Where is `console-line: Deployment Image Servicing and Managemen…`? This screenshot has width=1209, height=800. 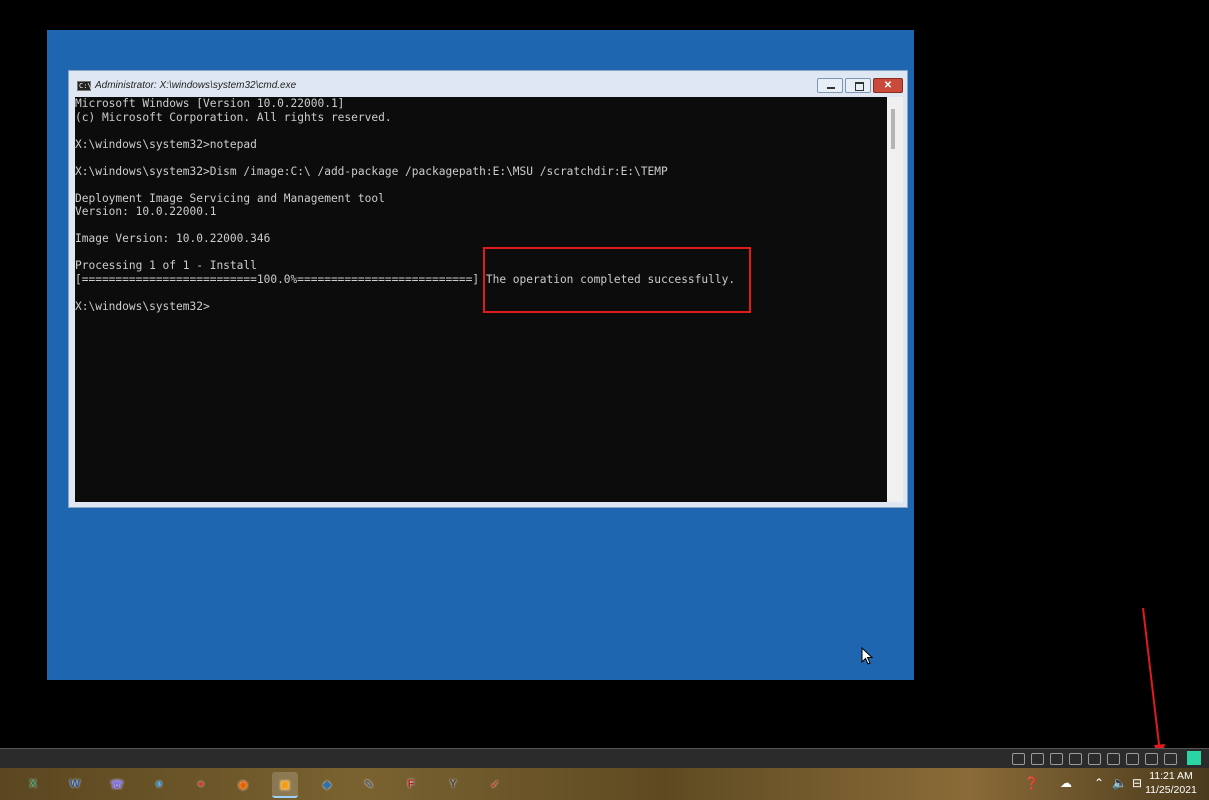 console-line: Deployment Image Servicing and Managemen… is located at coordinates (230, 198).